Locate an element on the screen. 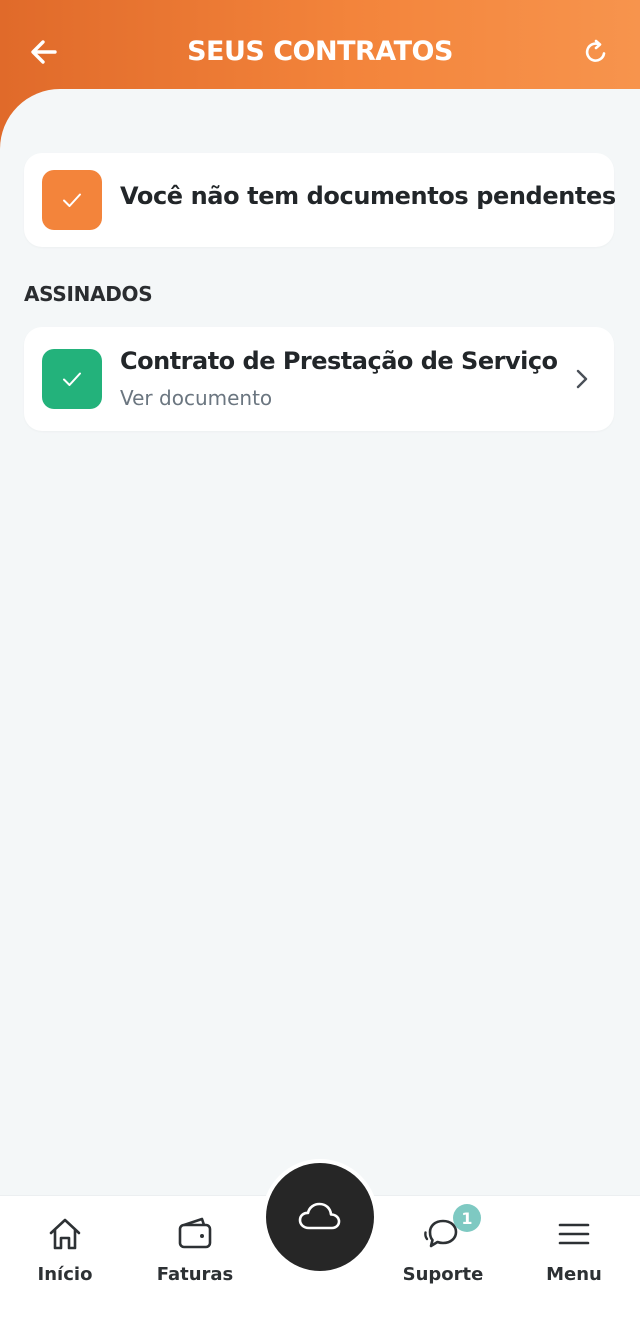  wallet-icon is located at coordinates (195, 1234).